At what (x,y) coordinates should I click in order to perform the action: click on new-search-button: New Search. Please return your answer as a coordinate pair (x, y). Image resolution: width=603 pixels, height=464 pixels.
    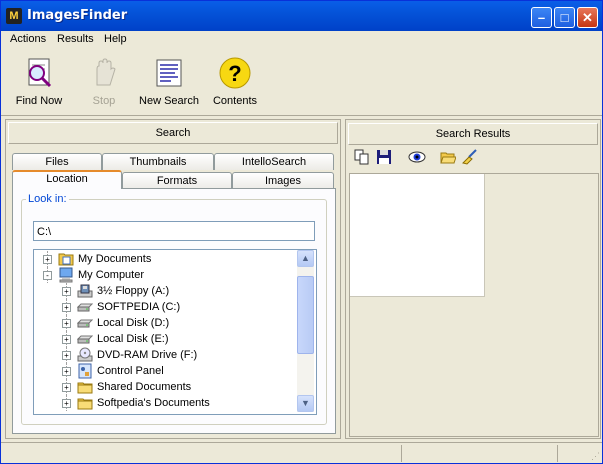
    Looking at the image, I should click on (169, 82).